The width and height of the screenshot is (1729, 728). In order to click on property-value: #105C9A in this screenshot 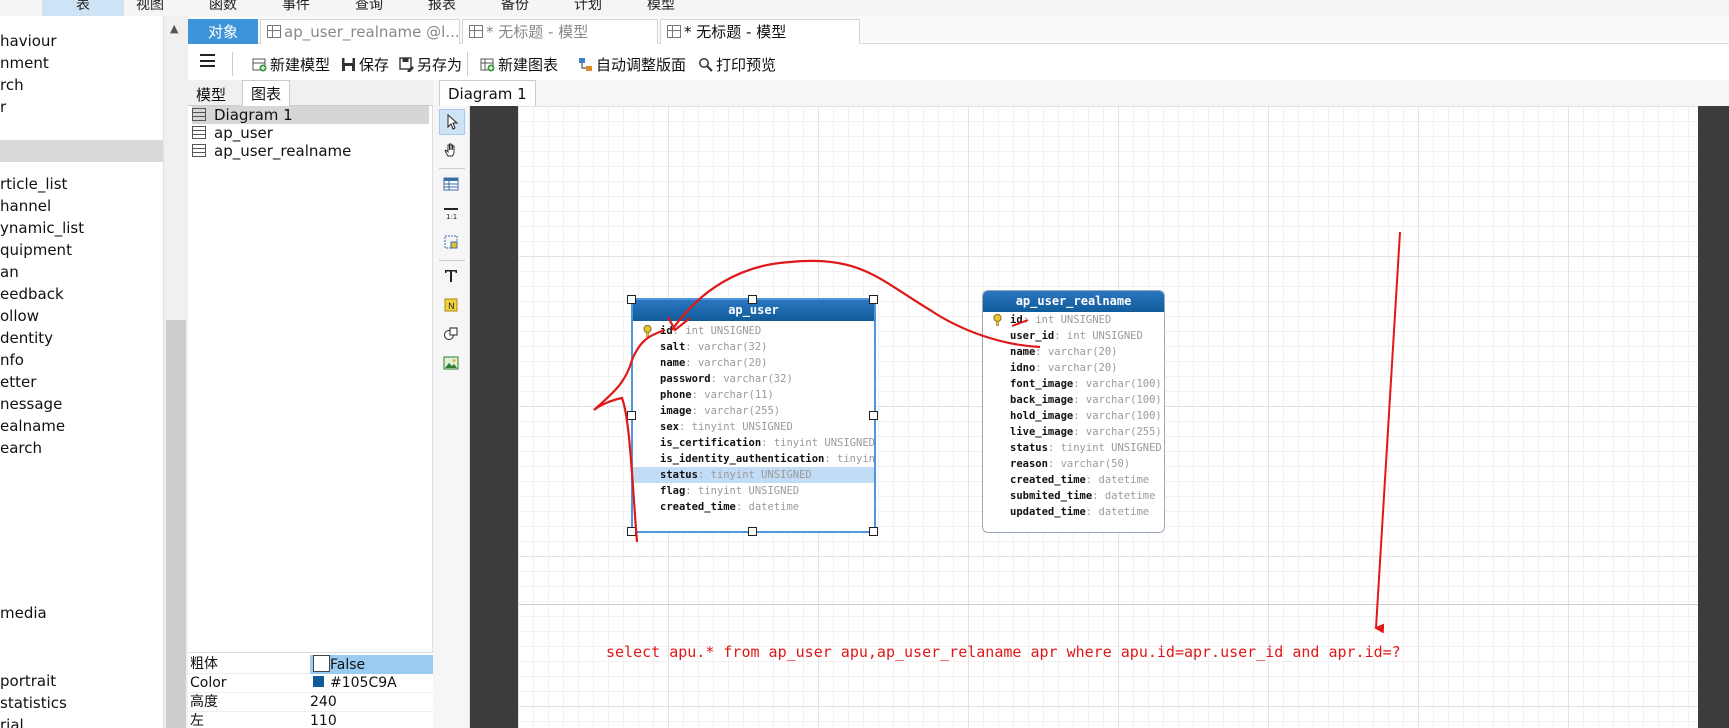, I will do `click(353, 683)`.